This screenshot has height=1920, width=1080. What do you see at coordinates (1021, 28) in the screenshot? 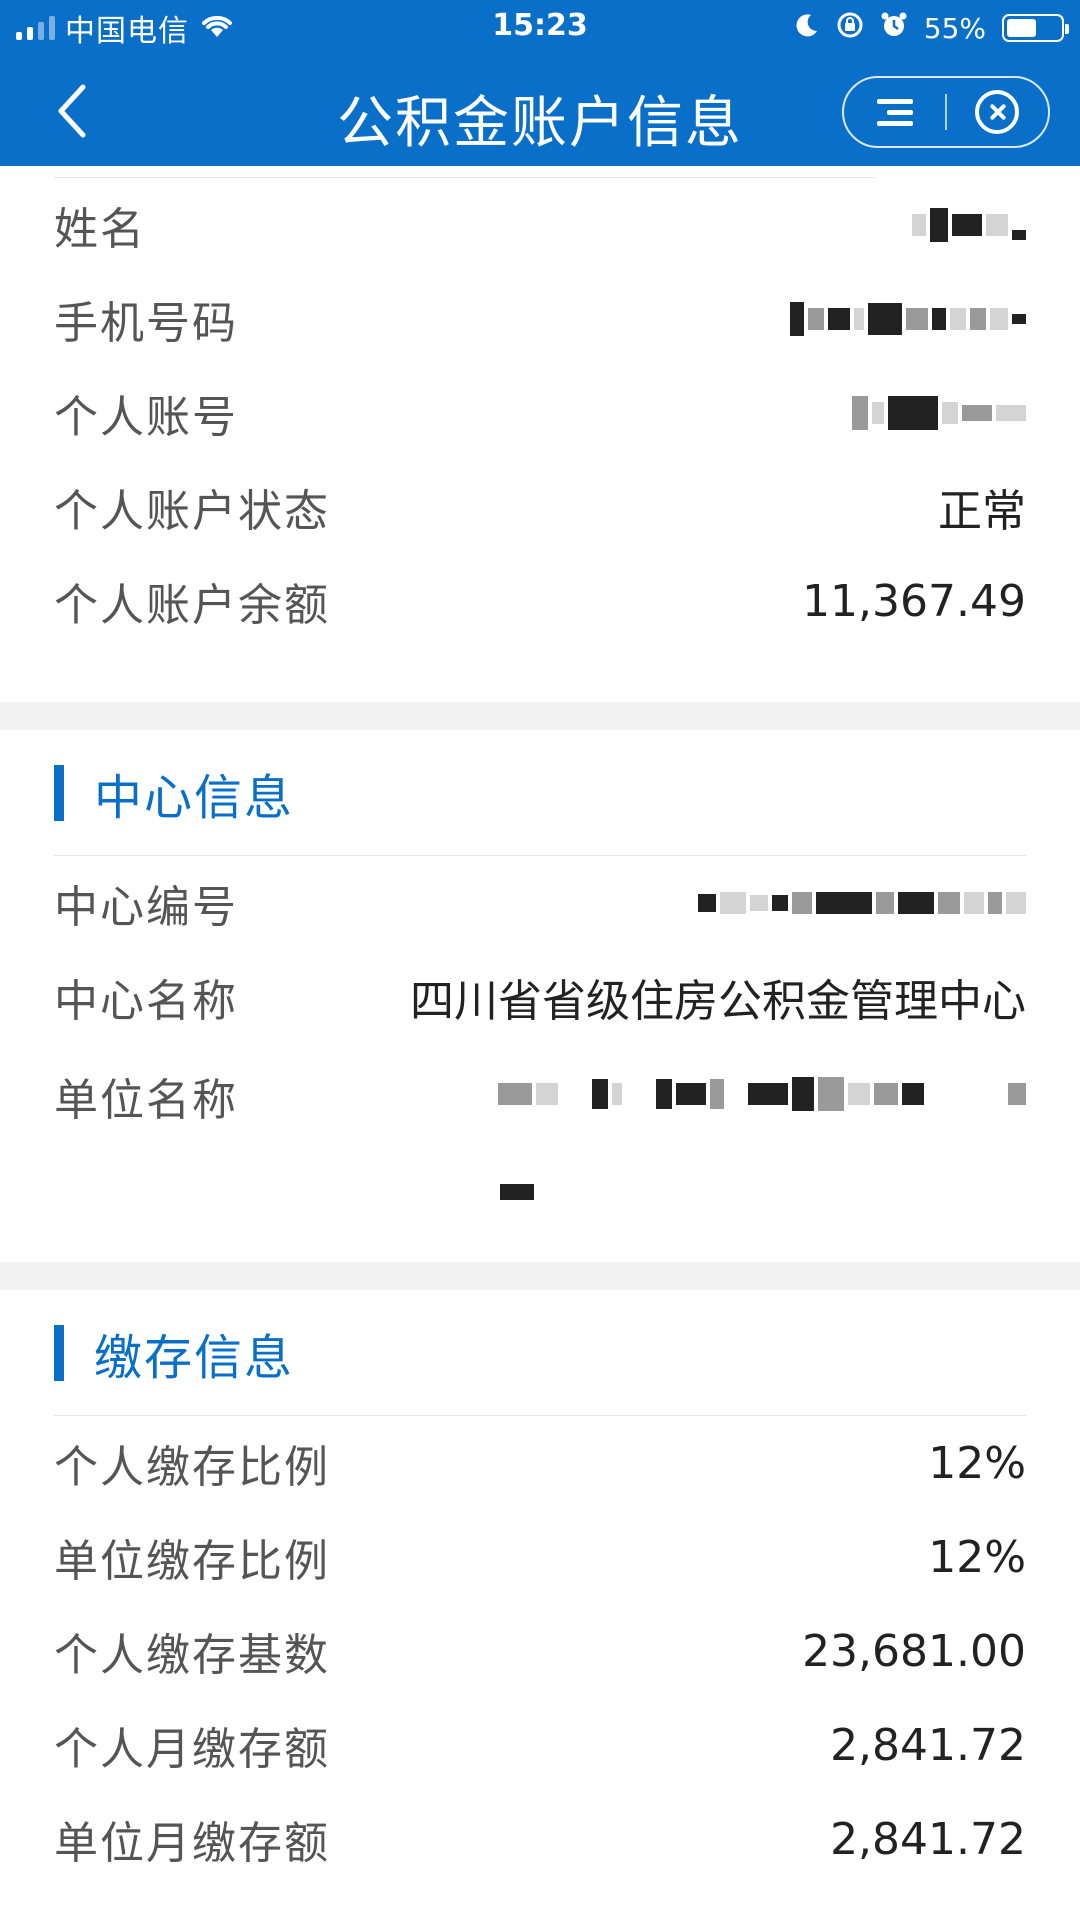
I see `battery-fill` at bounding box center [1021, 28].